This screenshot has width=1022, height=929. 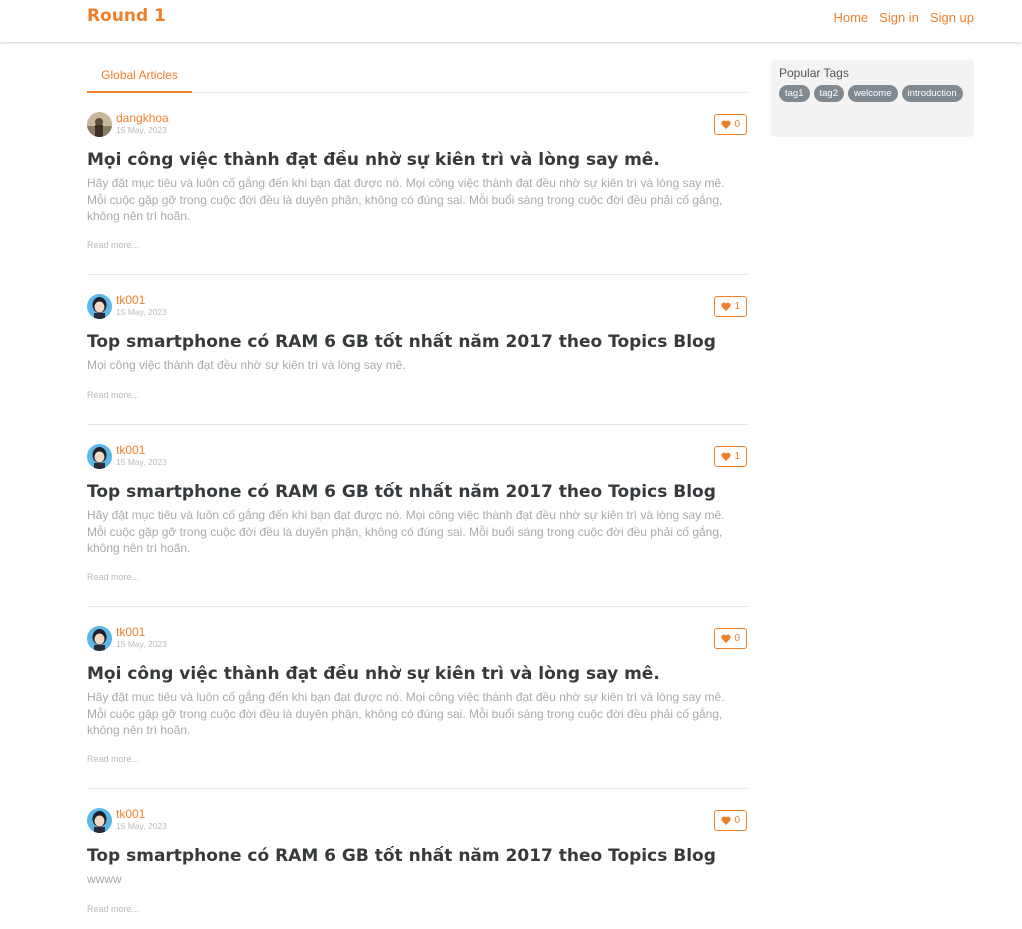 What do you see at coordinates (794, 93) in the screenshot?
I see `tag-pill: tag1` at bounding box center [794, 93].